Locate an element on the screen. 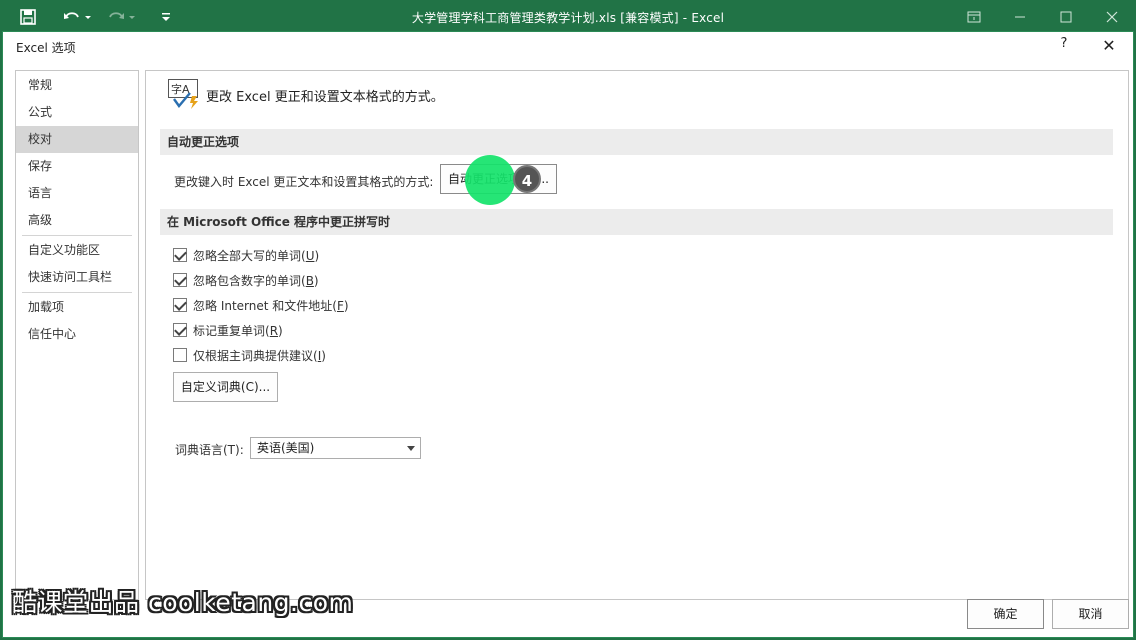  dialog-title: Excel 选项 is located at coordinates (46, 48).